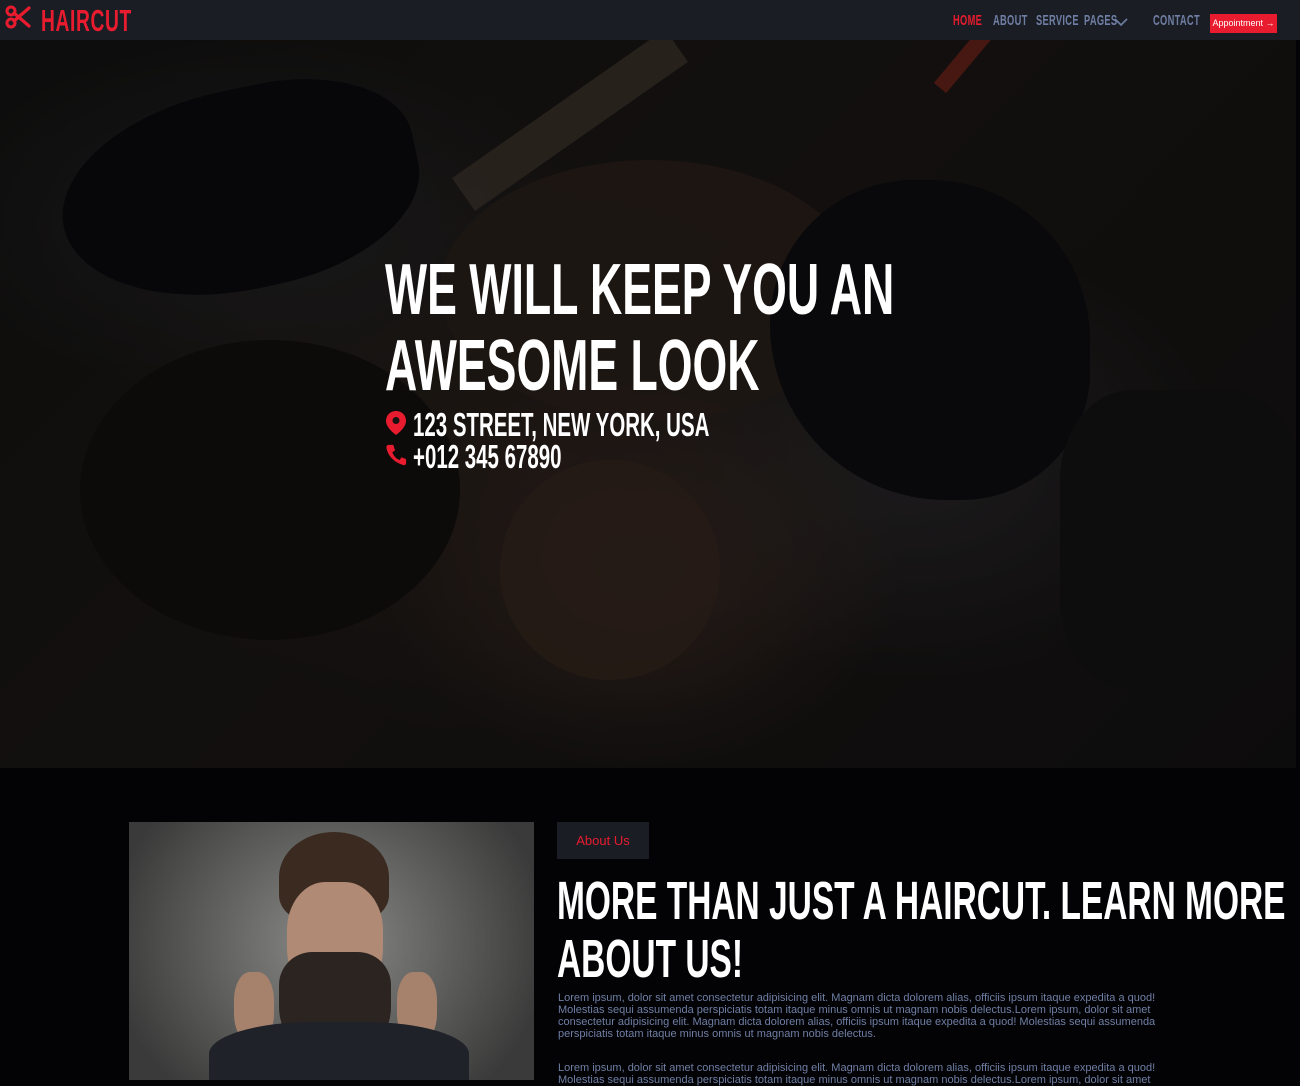 This screenshot has width=1300, height=1086. I want to click on scissors-icon, so click(18, 19).